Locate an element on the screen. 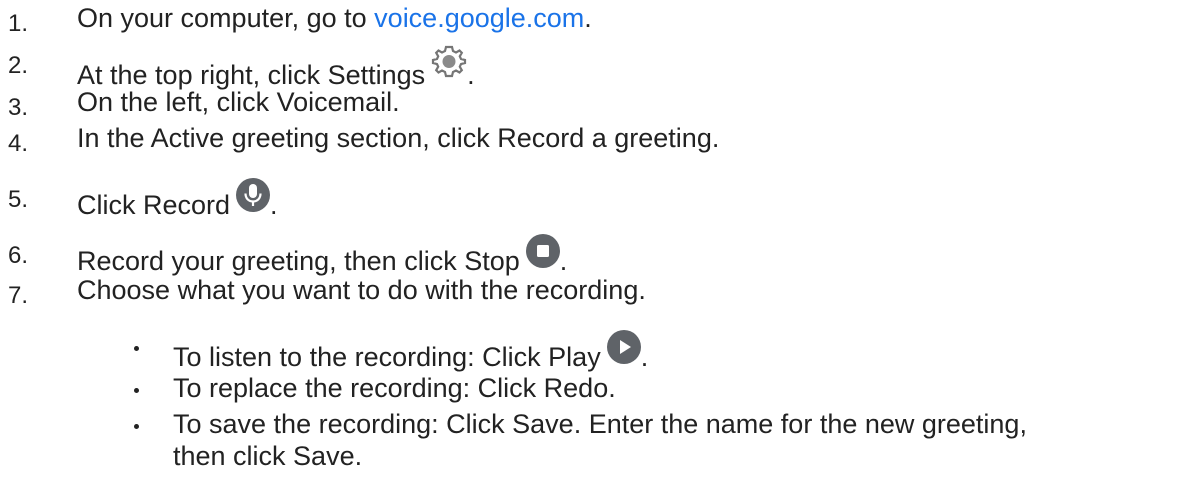  voice-google-link: voice.google.com is located at coordinates (479, 18).